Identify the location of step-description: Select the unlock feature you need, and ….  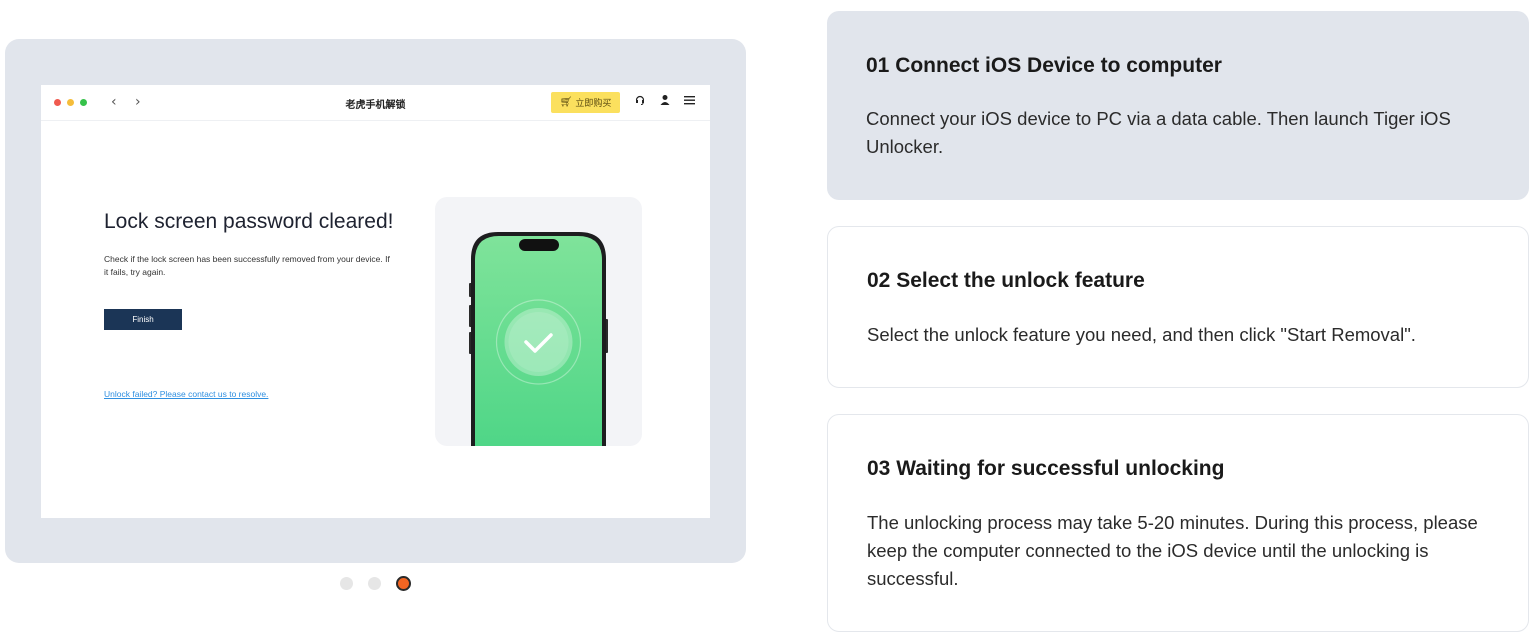
(1141, 334).